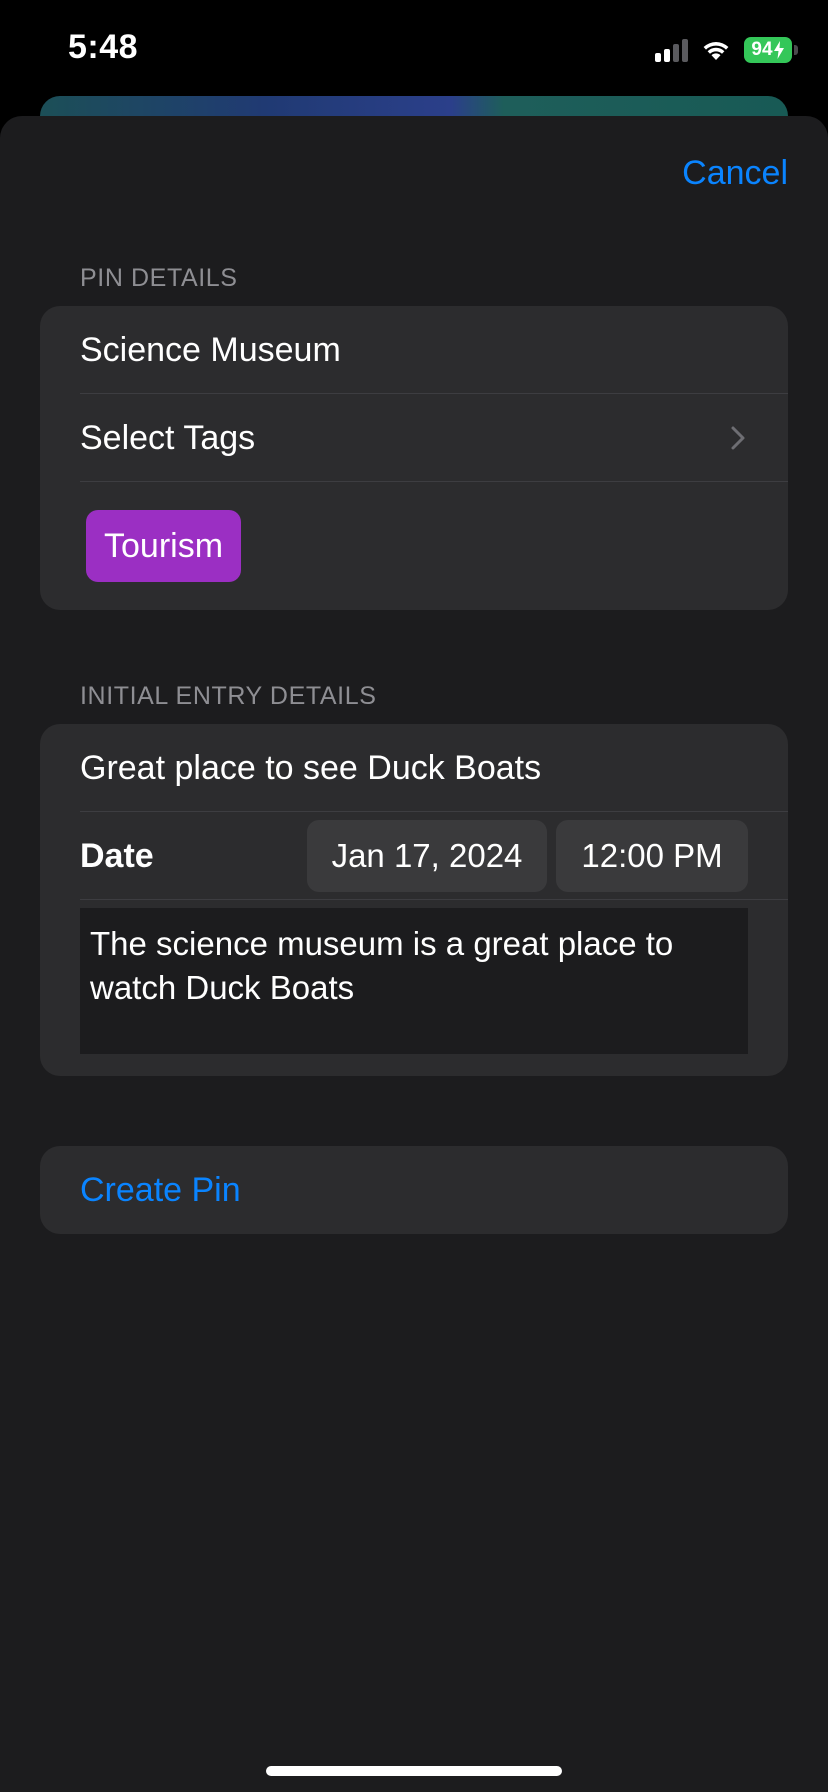 The image size is (828, 1792). What do you see at coordinates (414, 1771) in the screenshot?
I see `home-indicator` at bounding box center [414, 1771].